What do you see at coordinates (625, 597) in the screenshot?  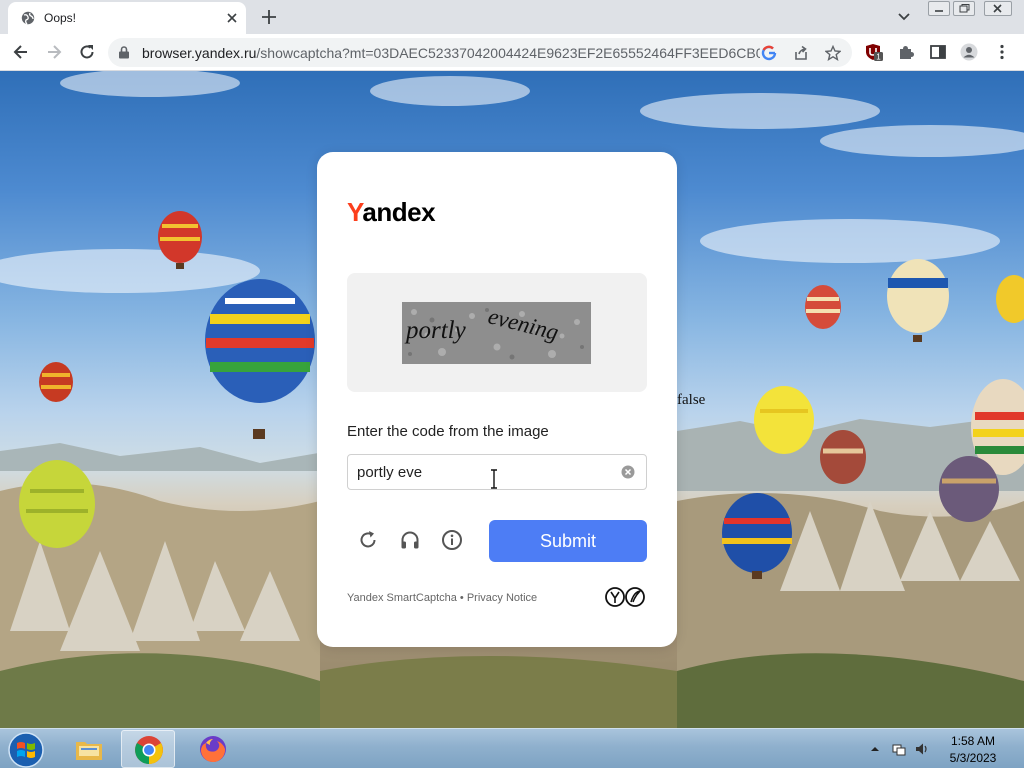 I see `yandex-smartcaptcha-logo-icon` at bounding box center [625, 597].